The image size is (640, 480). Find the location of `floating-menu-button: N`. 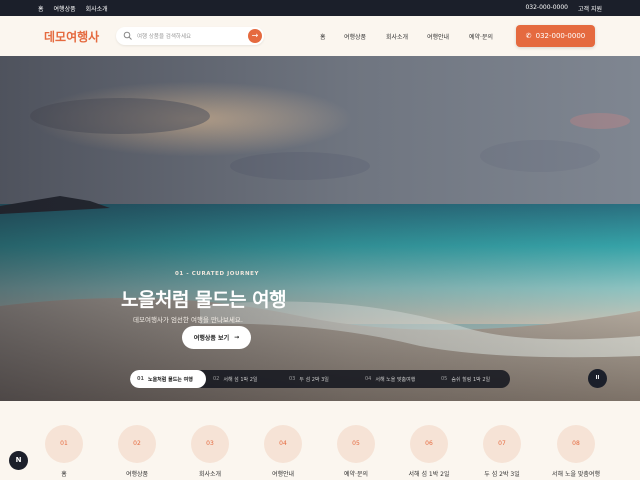

floating-menu-button: N is located at coordinates (18, 460).